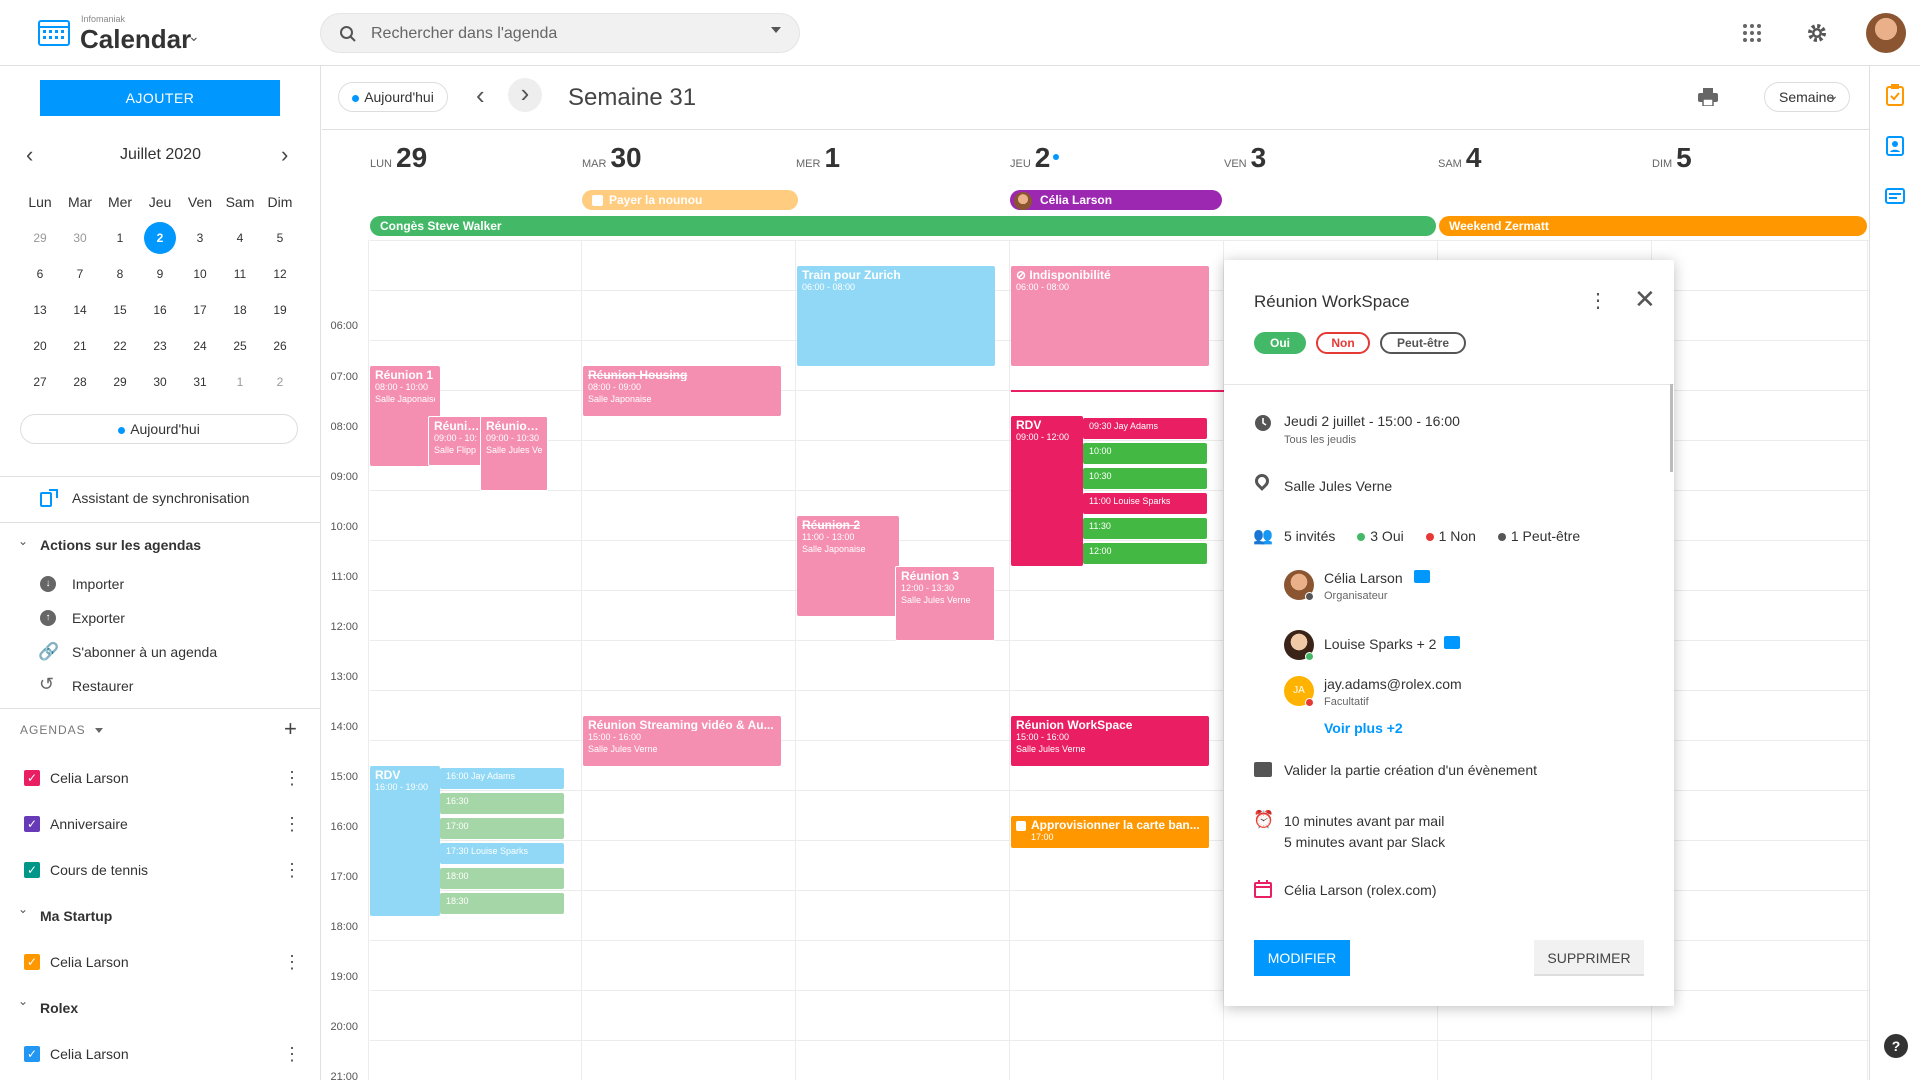 Image resolution: width=1920 pixels, height=1083 pixels. Describe the element at coordinates (502, 903) in the screenshot. I see `event-slot: 18:30` at that location.